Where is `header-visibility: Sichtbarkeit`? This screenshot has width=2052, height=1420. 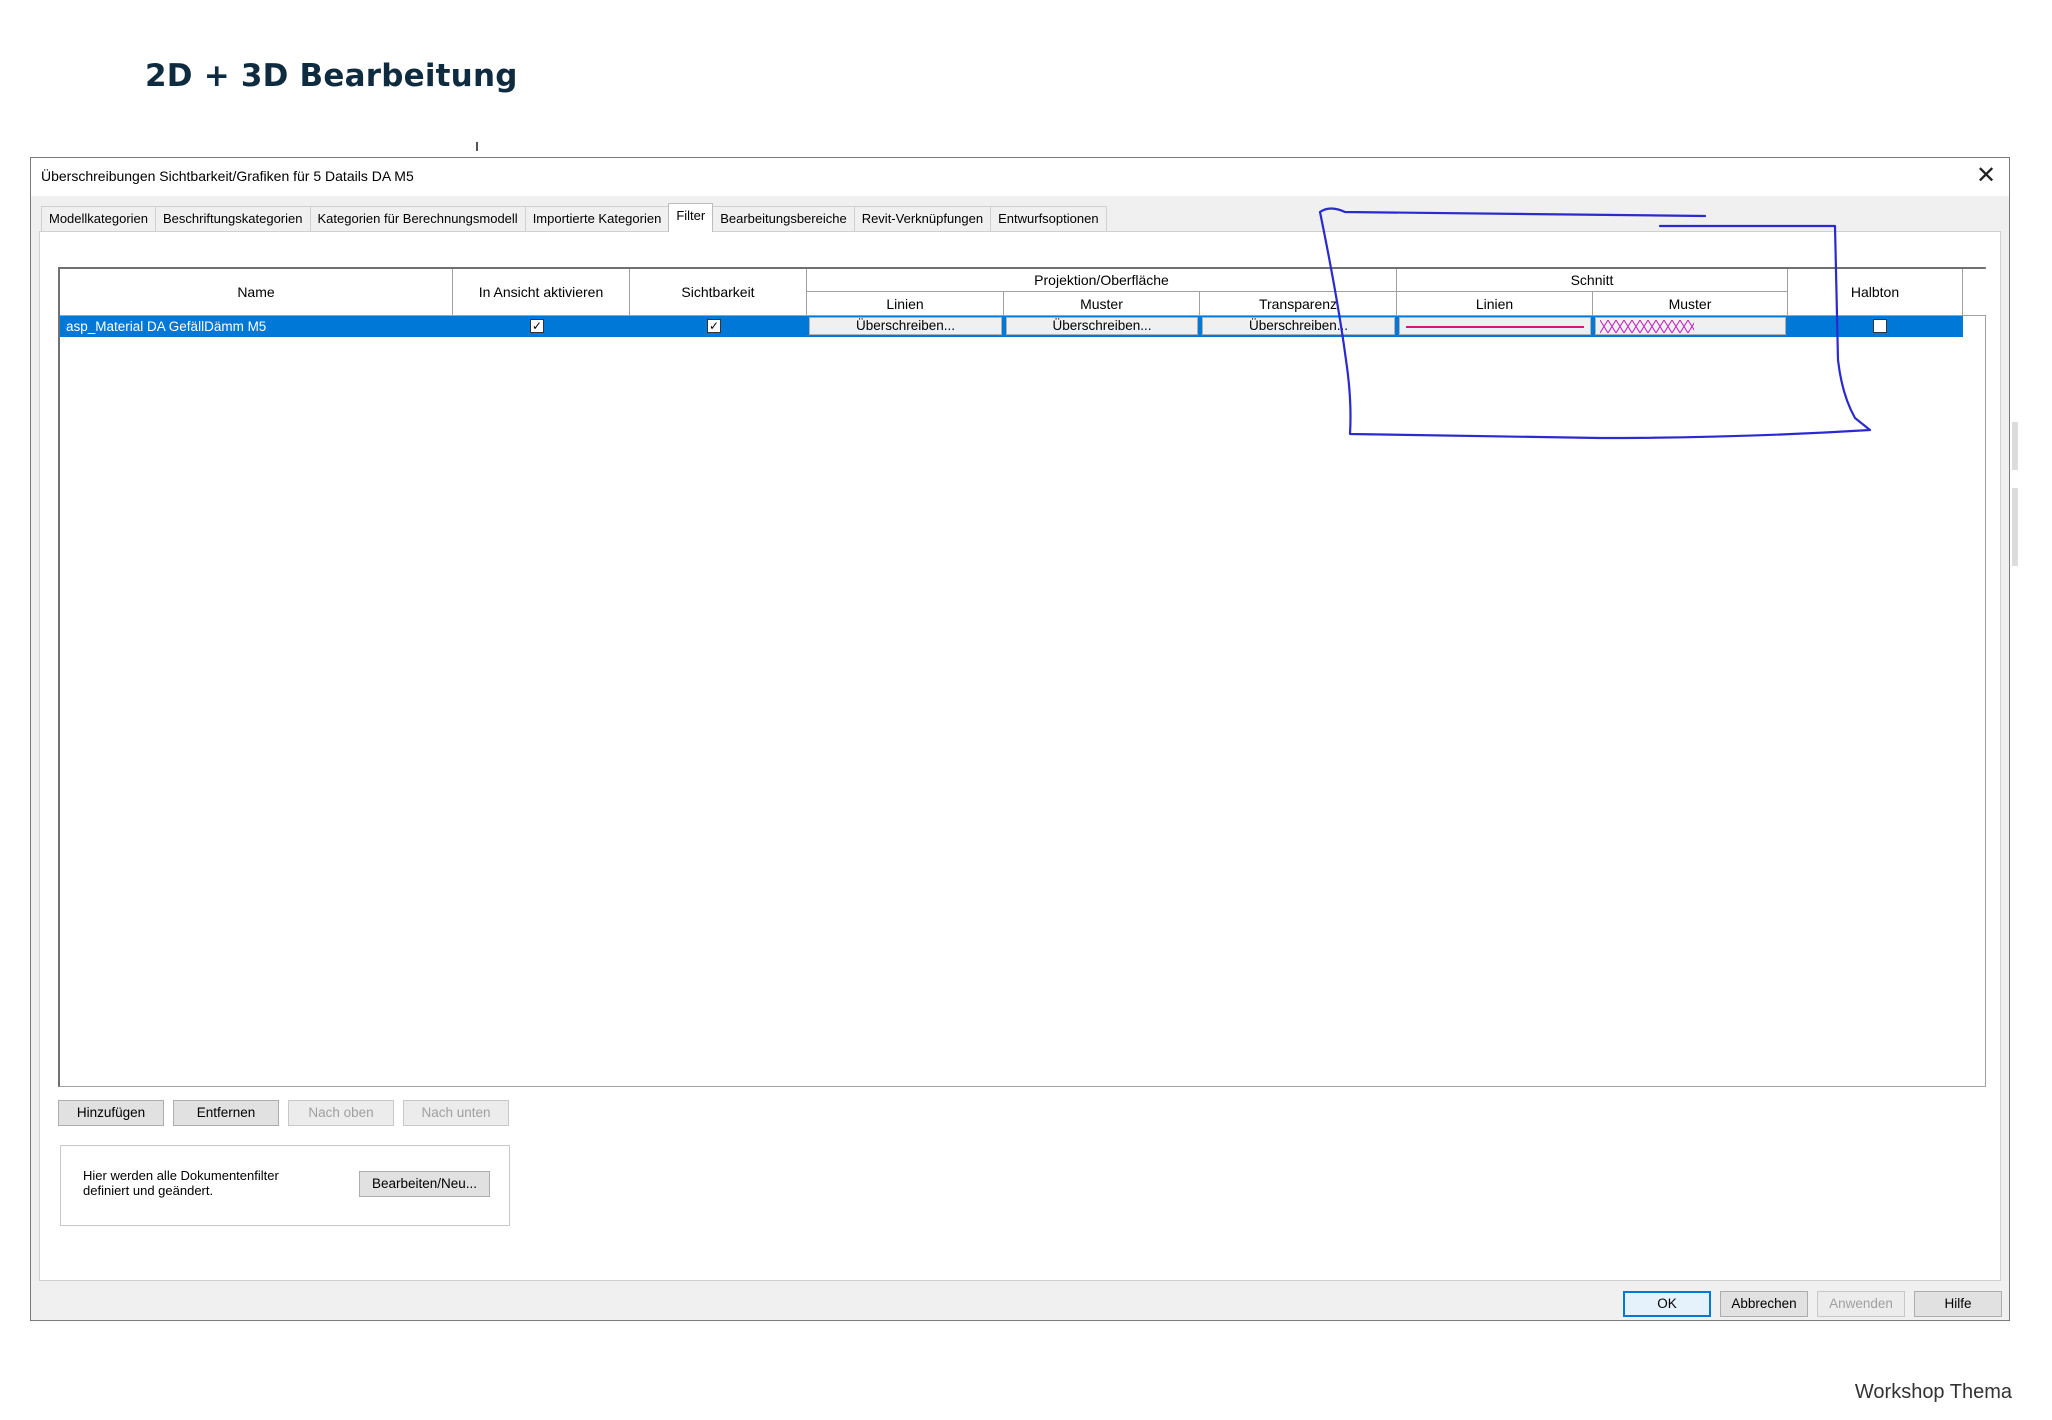
header-visibility: Sichtbarkeit is located at coordinates (718, 292).